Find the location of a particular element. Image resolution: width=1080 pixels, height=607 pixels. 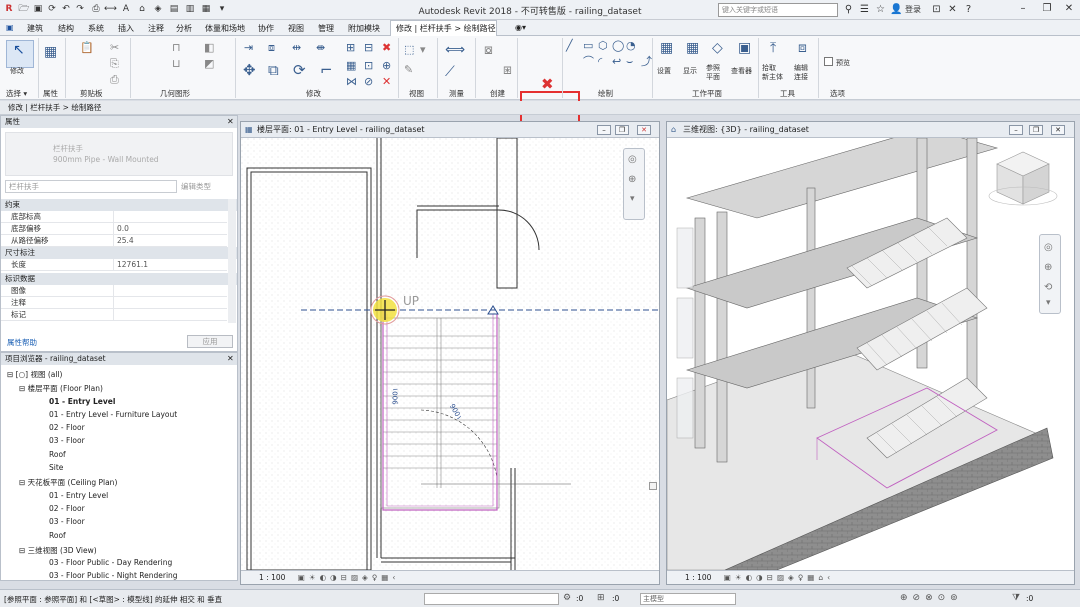

prop-row: 标记 is located at coordinates (114, 315).